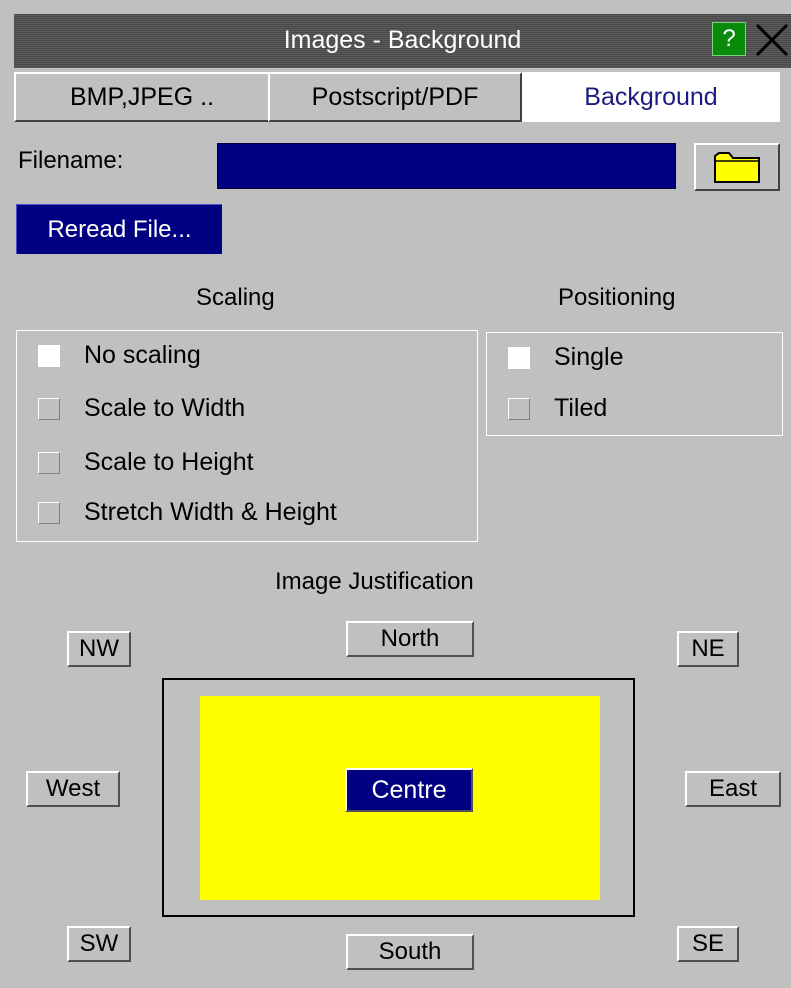 This screenshot has width=791, height=988. I want to click on positioning-option-tiled: Tiled, so click(557, 408).